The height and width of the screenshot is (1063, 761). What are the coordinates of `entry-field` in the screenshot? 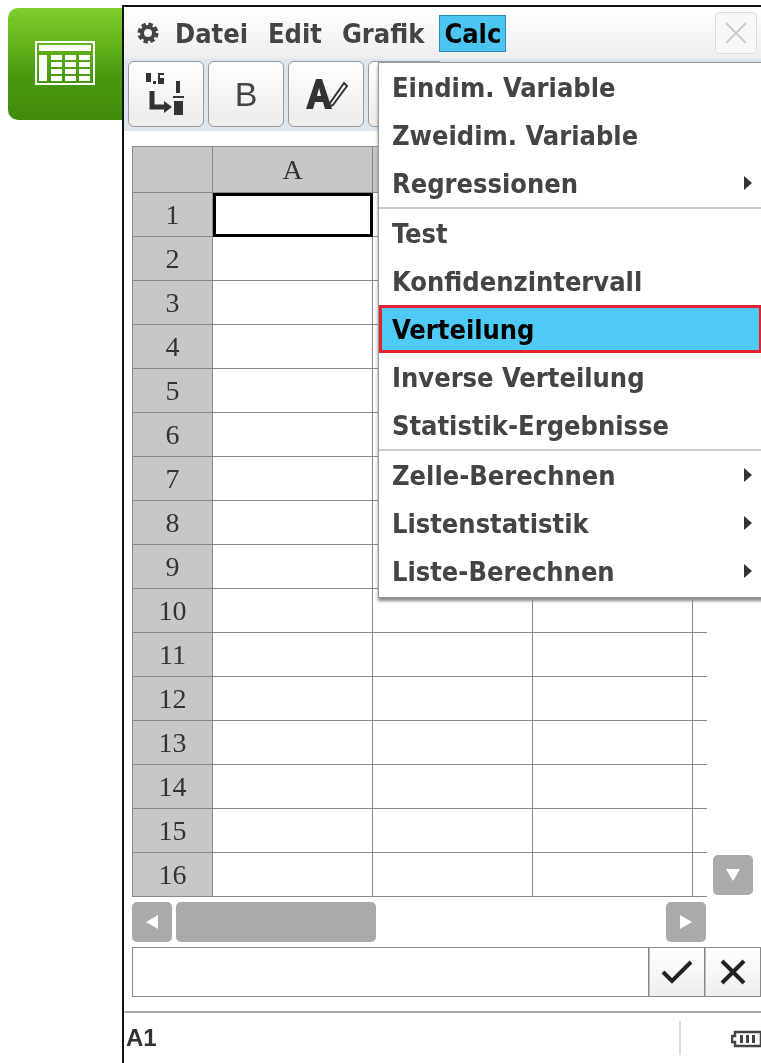 It's located at (390, 972).